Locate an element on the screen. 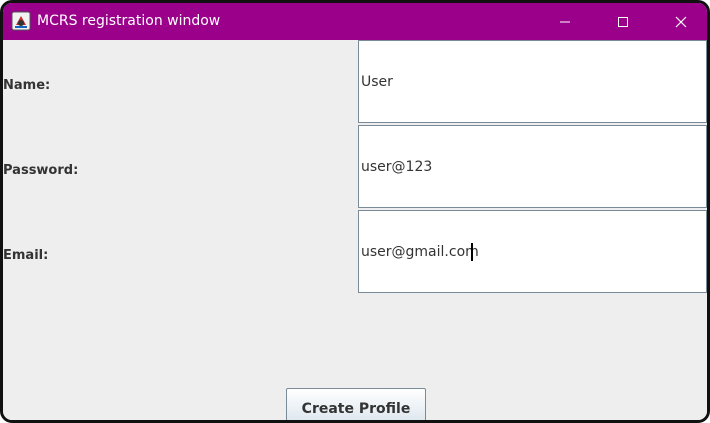  email-field is located at coordinates (532, 251).